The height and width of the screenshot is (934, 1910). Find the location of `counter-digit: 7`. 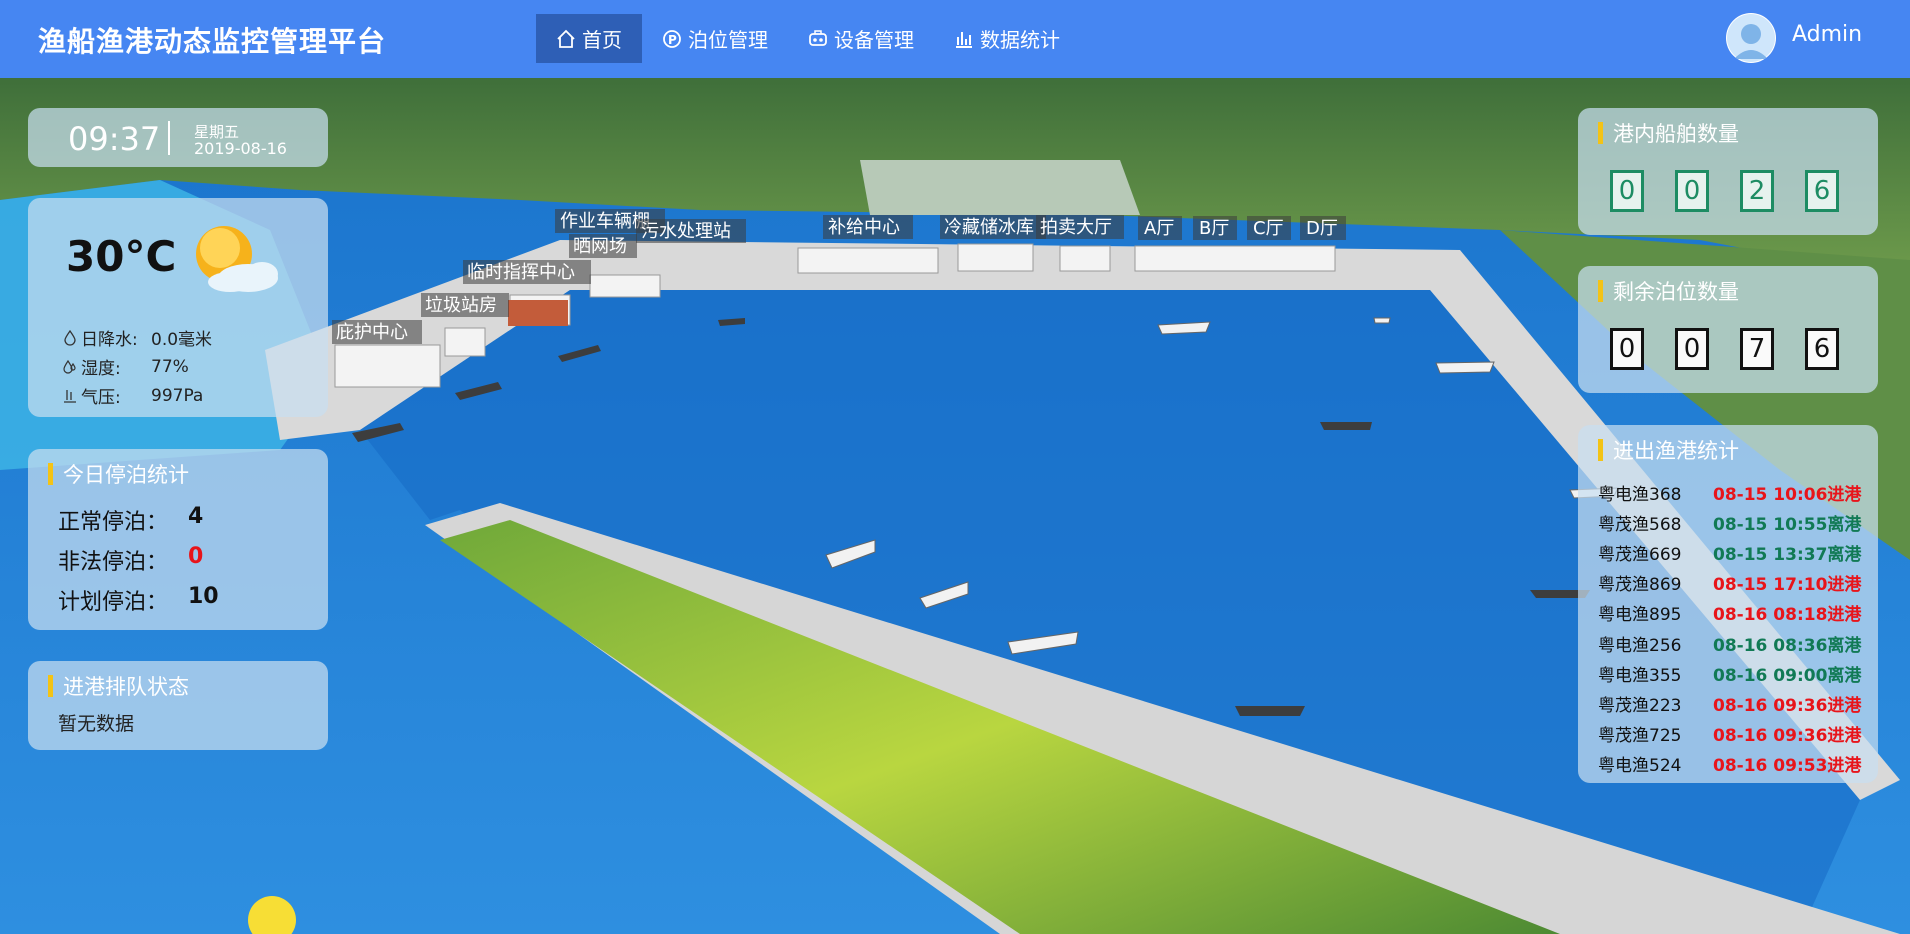

counter-digit: 7 is located at coordinates (1757, 349).